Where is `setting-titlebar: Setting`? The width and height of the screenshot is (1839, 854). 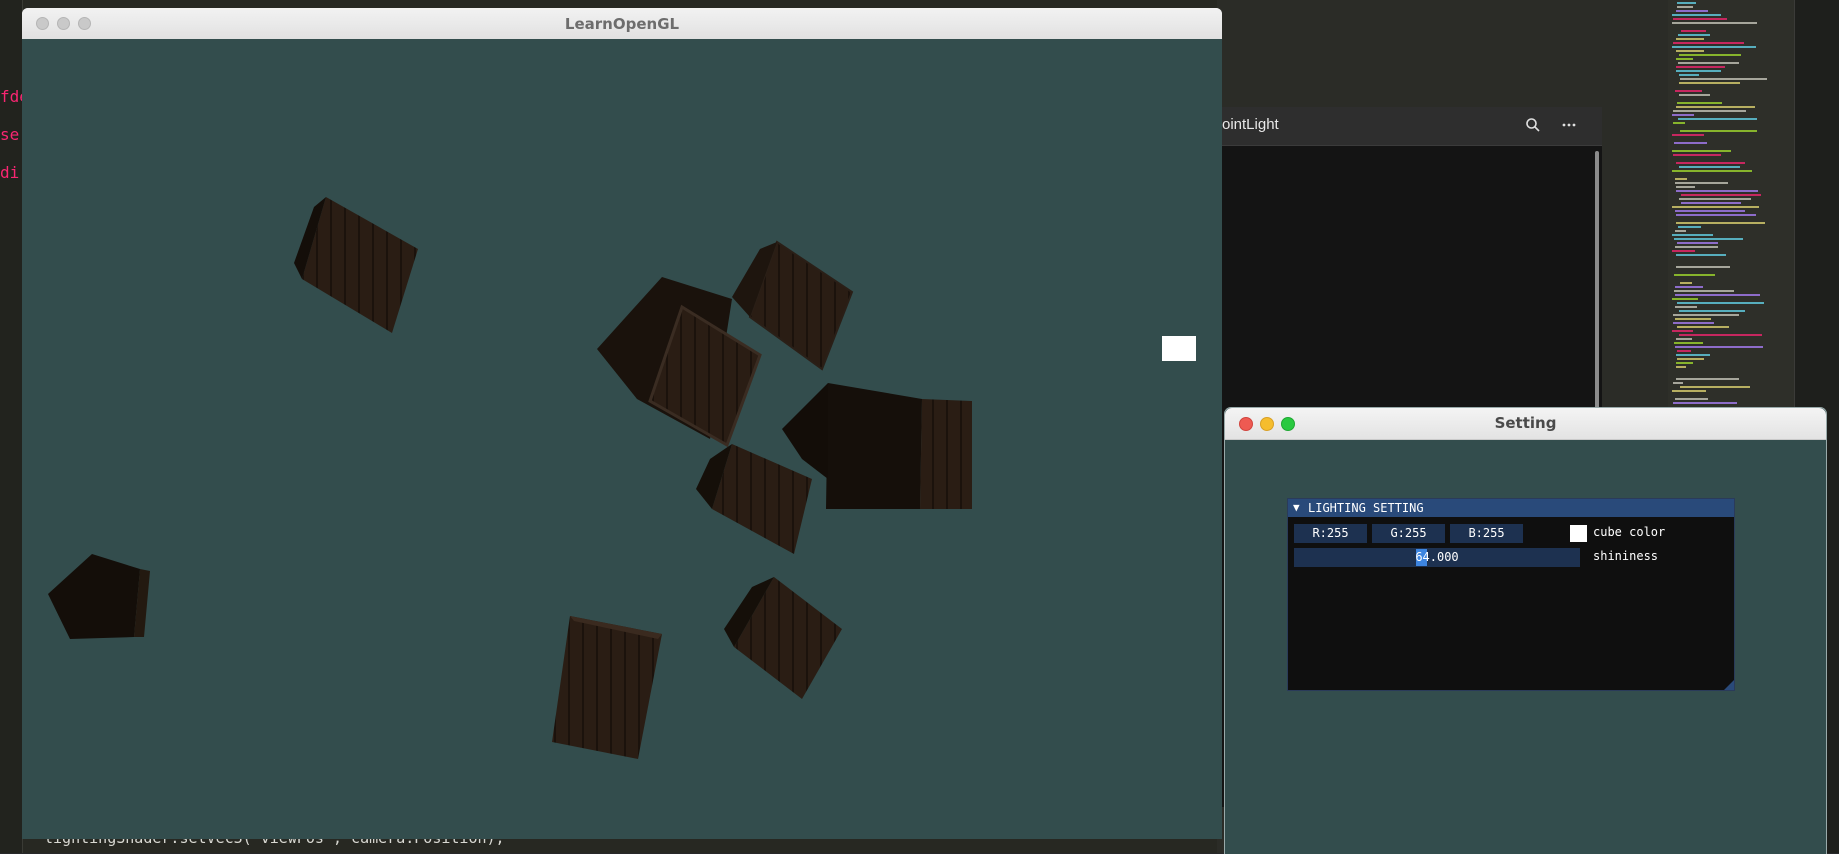 setting-titlebar: Setting is located at coordinates (1525, 424).